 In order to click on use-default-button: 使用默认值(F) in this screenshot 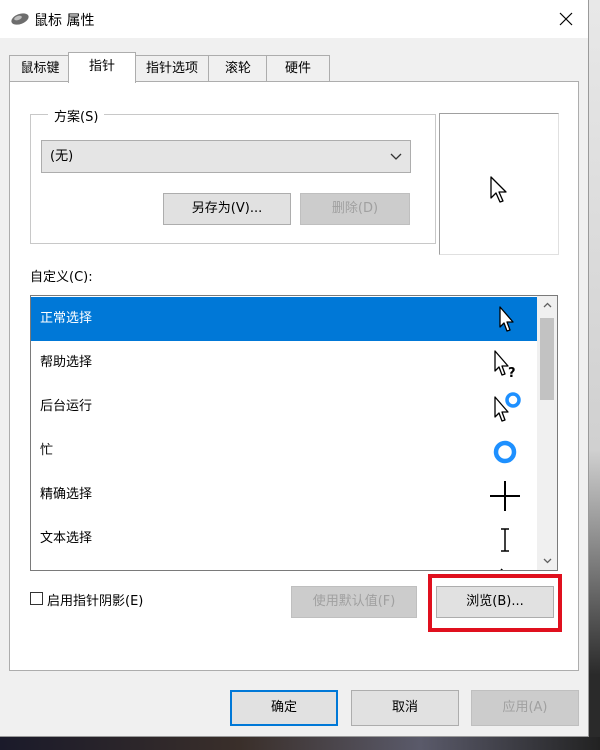, I will do `click(354, 602)`.